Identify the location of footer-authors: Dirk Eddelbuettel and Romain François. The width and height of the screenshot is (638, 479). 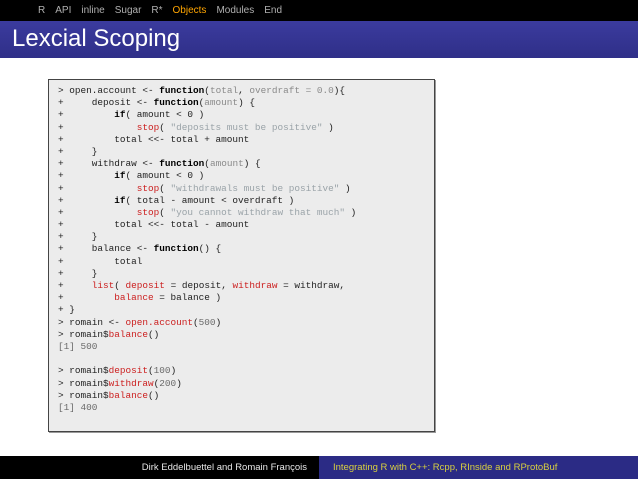
(224, 467).